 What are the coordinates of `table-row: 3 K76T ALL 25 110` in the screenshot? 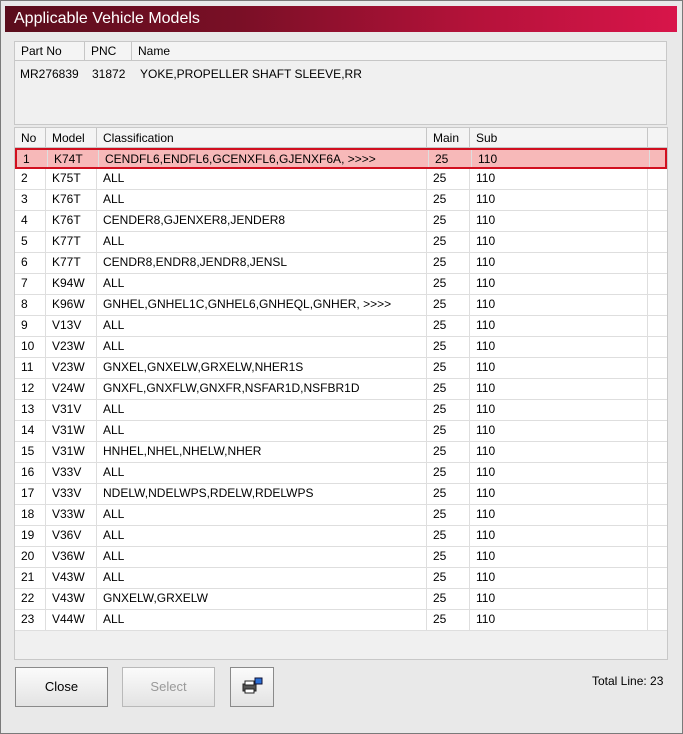 It's located at (341, 200).